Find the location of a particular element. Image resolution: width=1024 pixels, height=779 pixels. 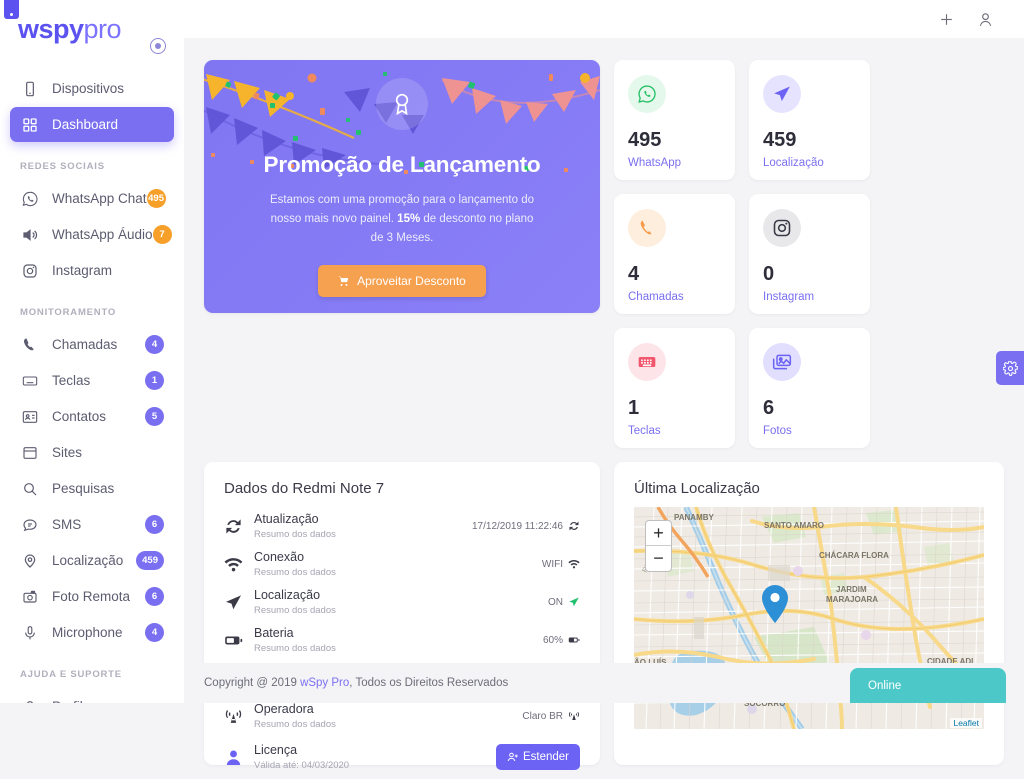

promo-title: Promoção de Lançamento is located at coordinates (402, 164).